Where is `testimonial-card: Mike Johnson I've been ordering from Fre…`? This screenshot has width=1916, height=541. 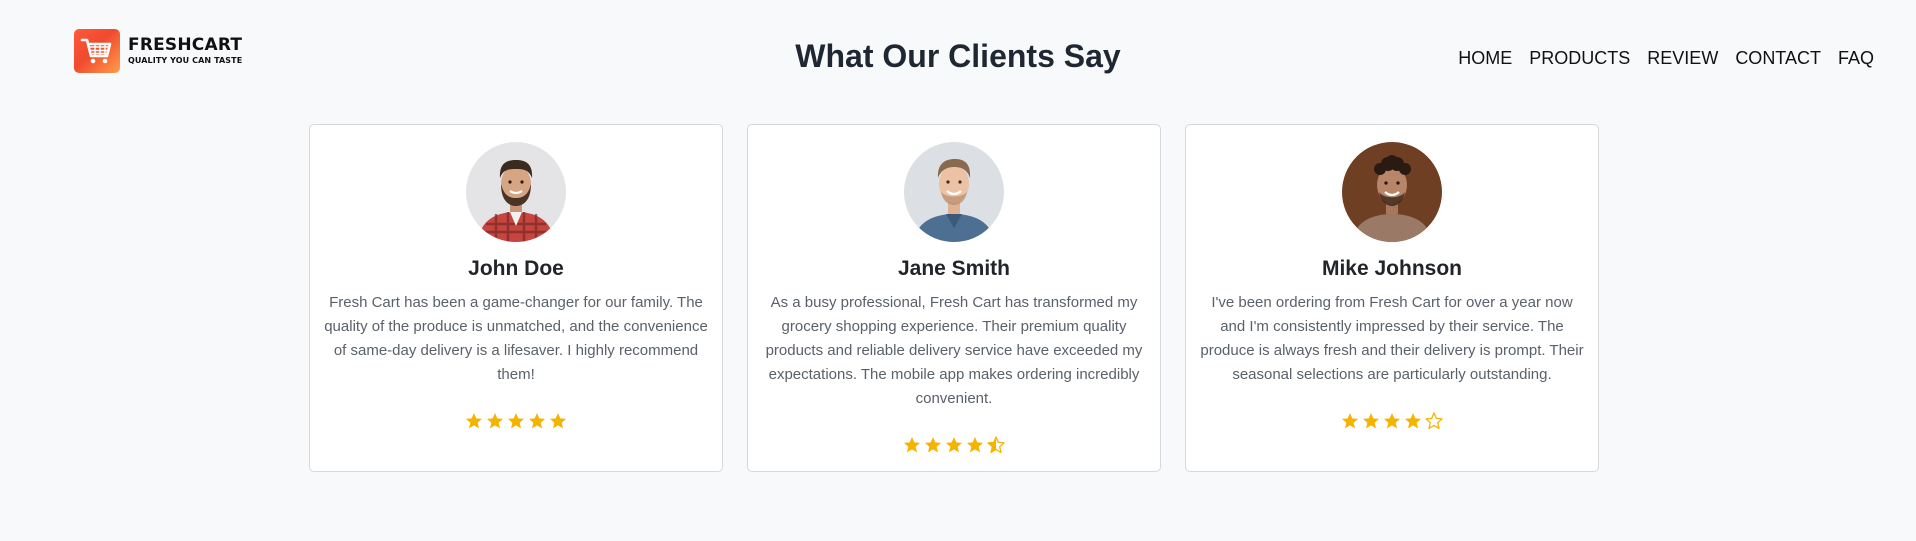 testimonial-card: Mike Johnson I've been ordering from Fre… is located at coordinates (1392, 298).